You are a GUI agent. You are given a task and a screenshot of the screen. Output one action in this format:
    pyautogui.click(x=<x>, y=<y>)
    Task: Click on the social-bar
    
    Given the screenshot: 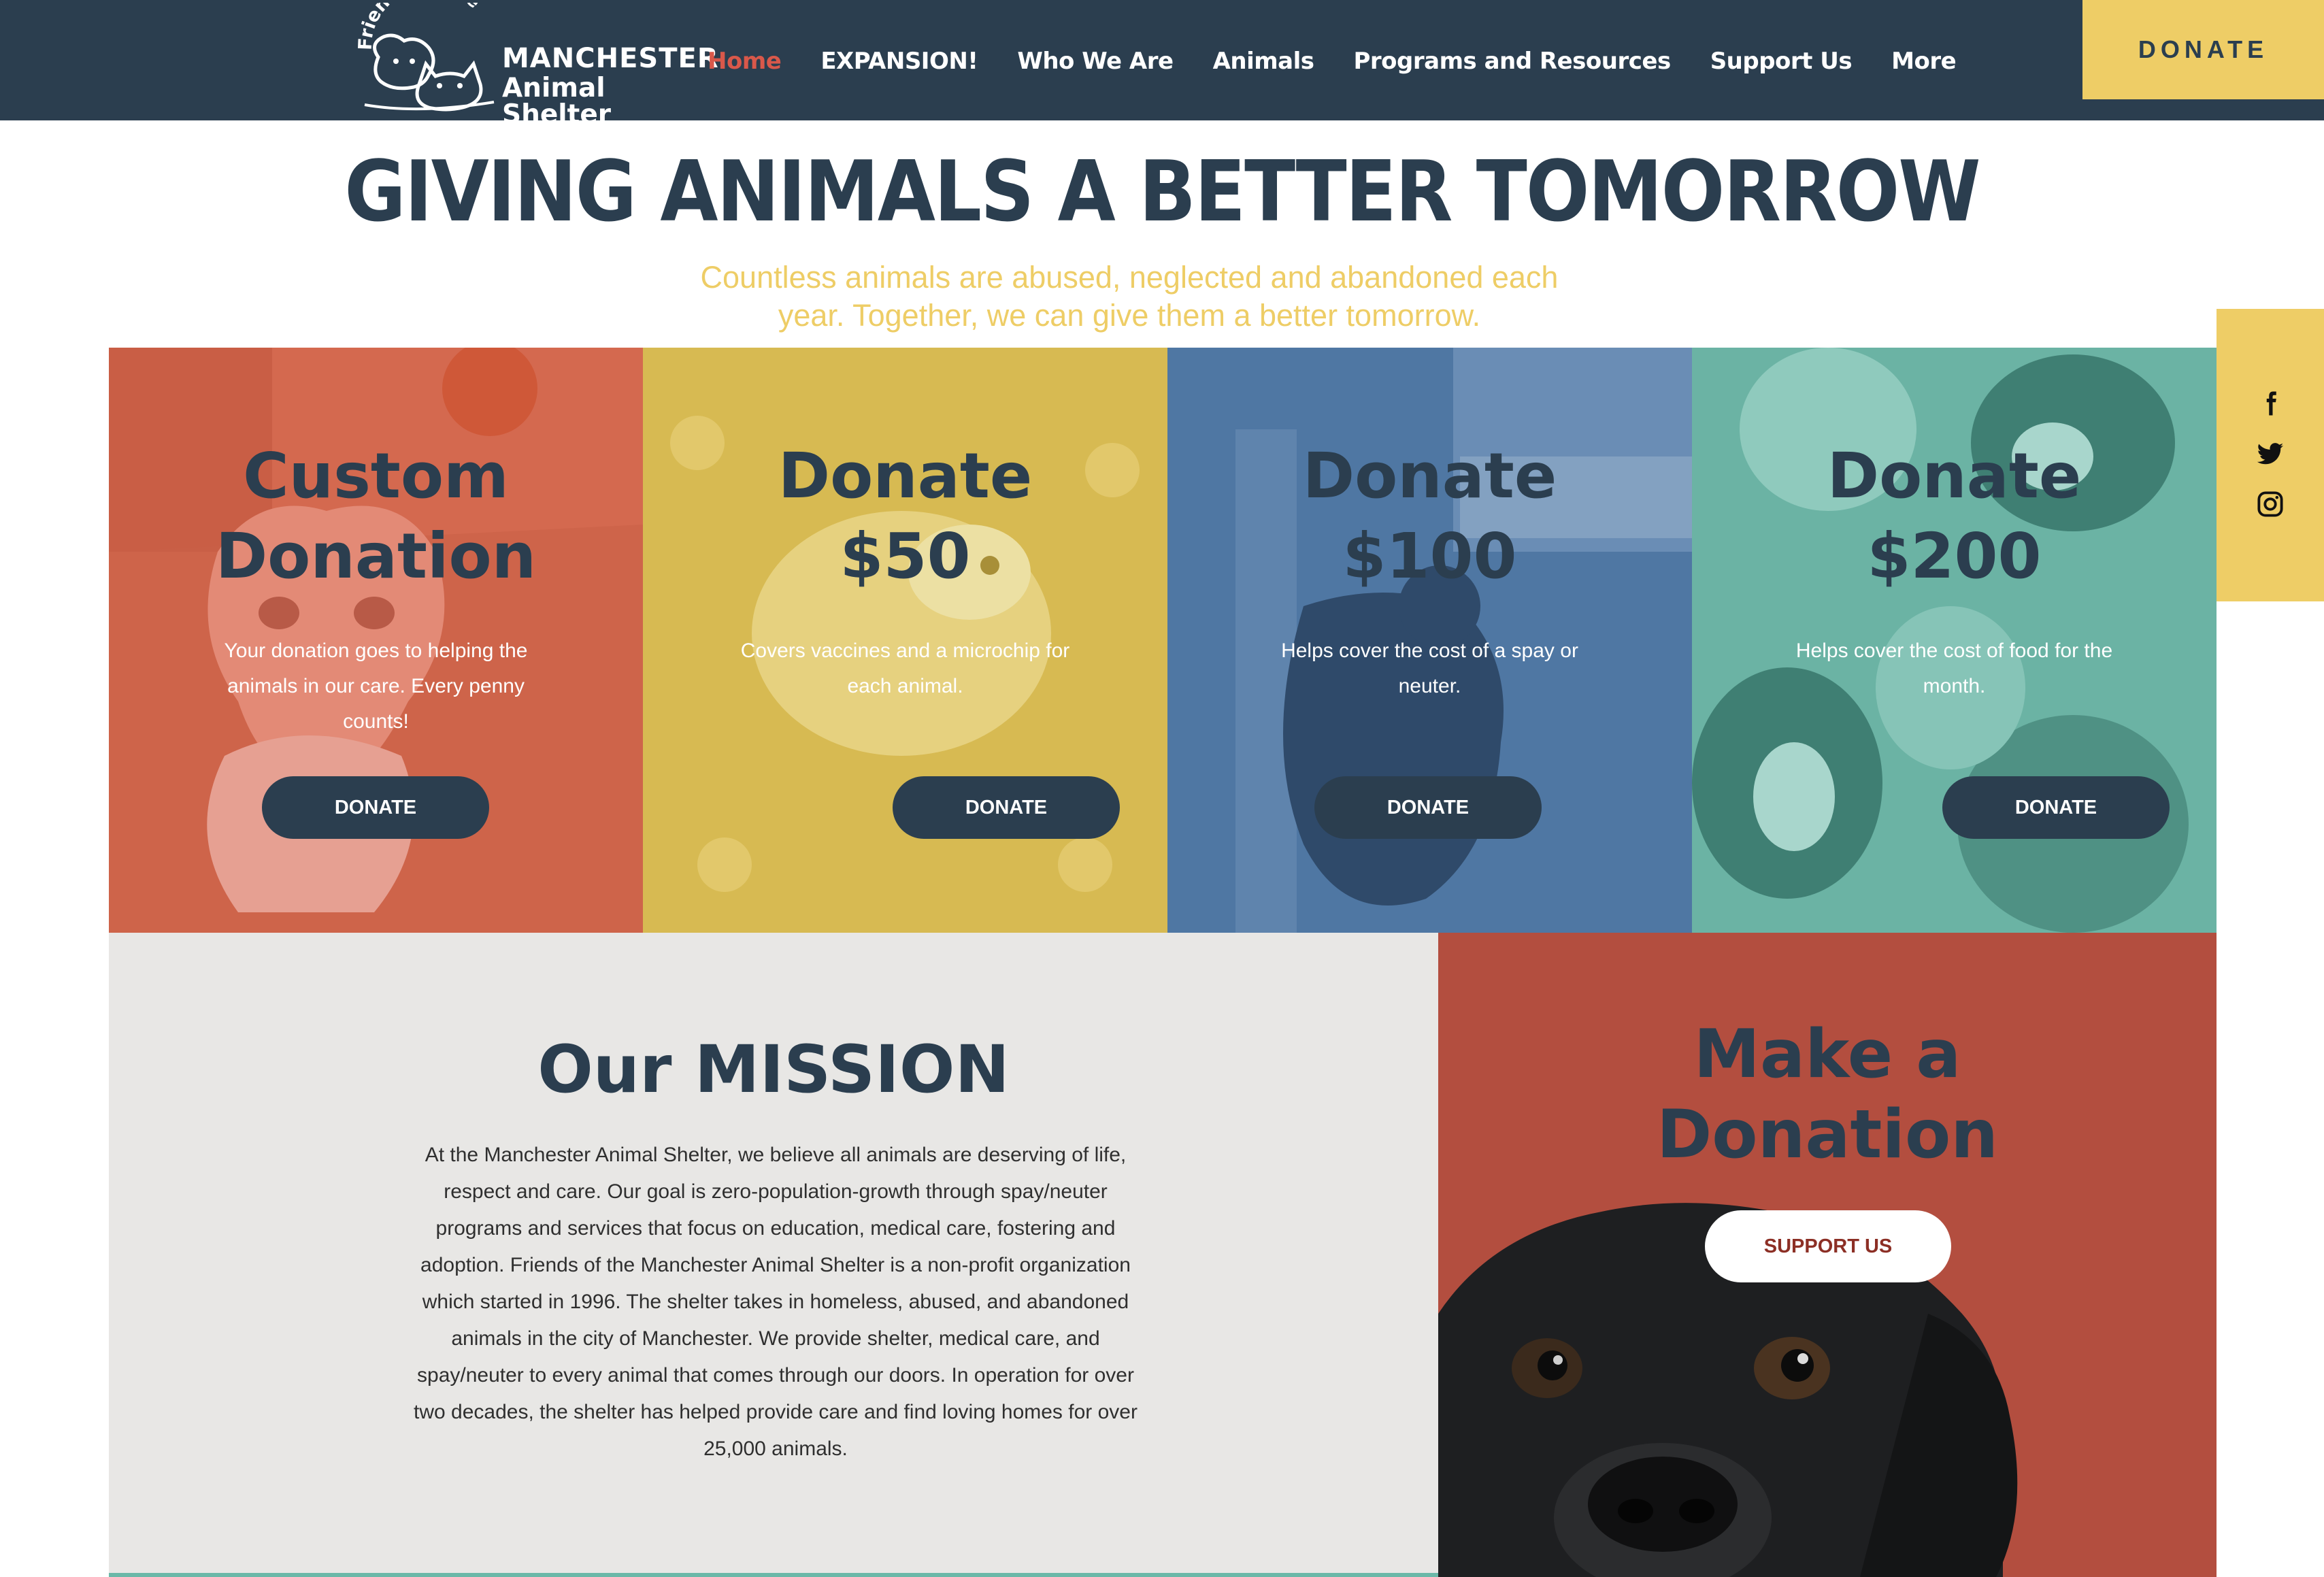 What is the action you would take?
    pyautogui.click(x=2270, y=455)
    